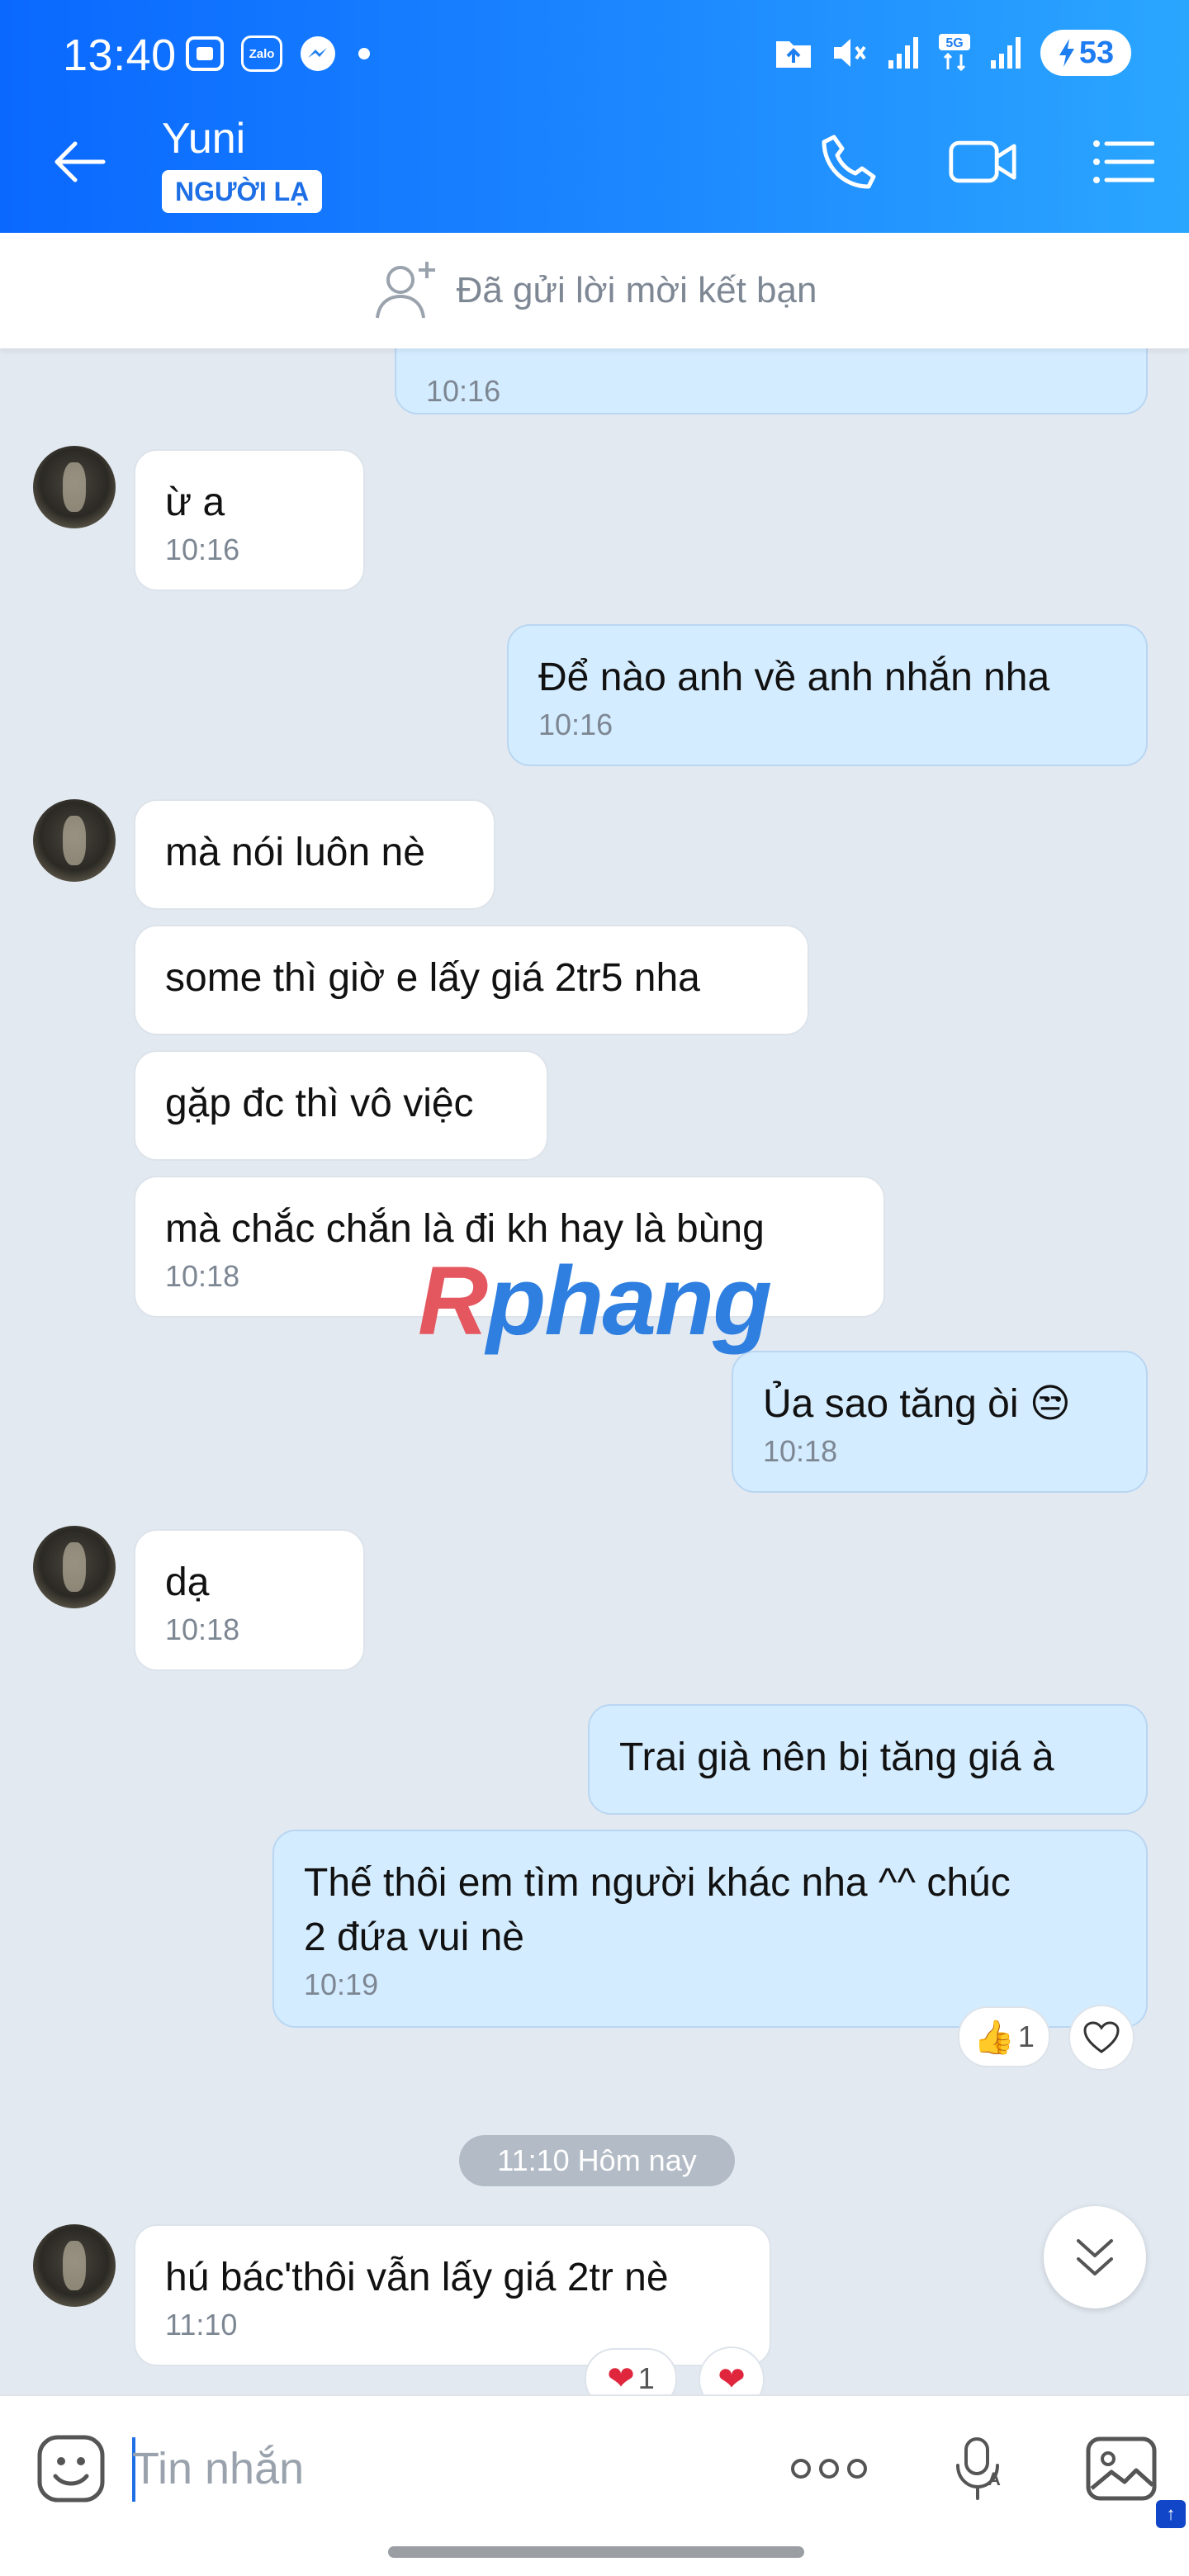  I want to click on message-text: dạ, so click(187, 1582).